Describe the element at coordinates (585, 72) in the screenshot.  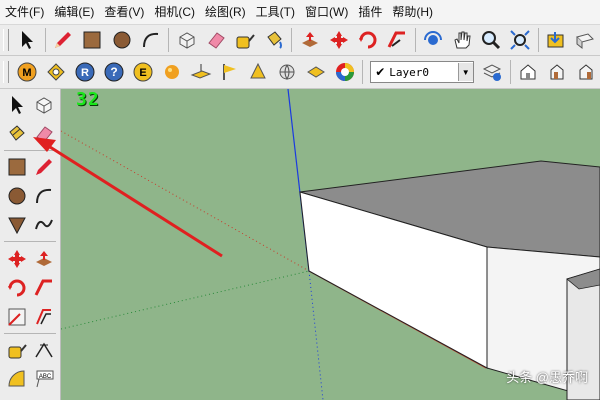
I see `view-side-button` at that location.